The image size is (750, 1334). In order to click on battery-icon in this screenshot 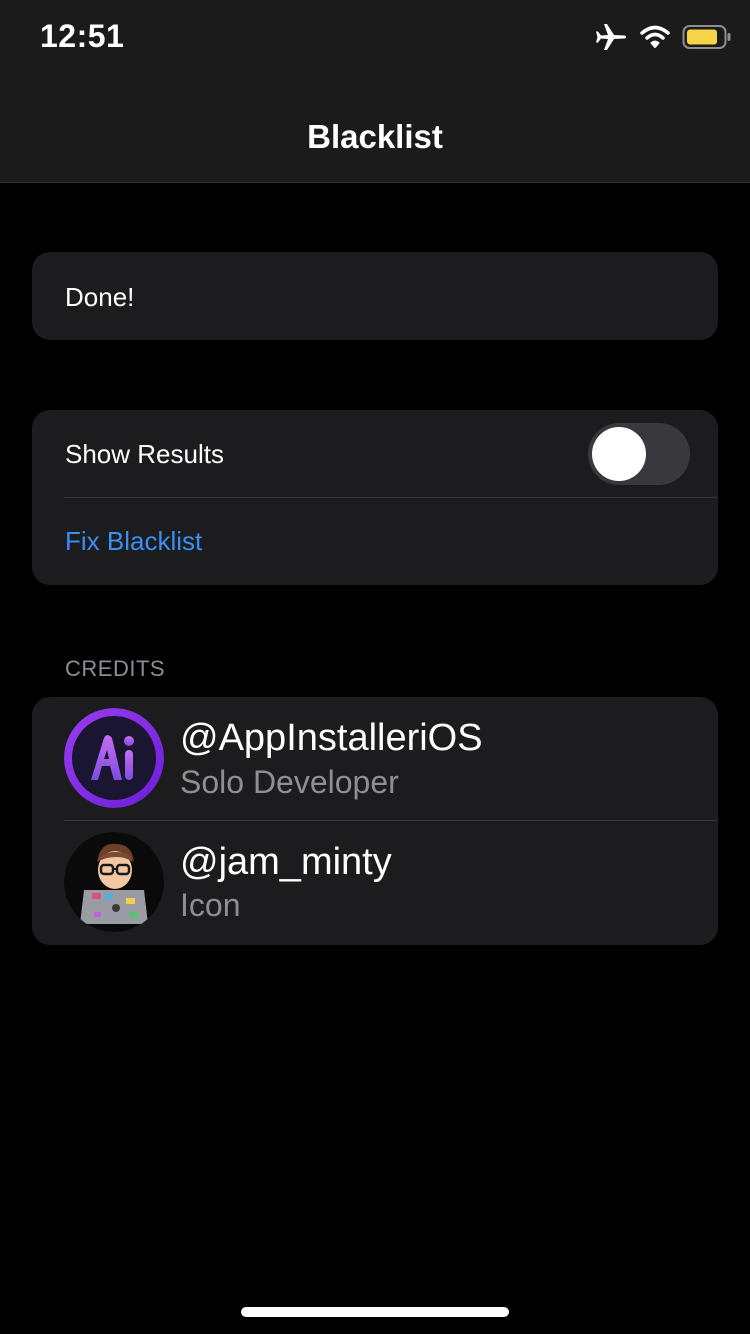, I will do `click(707, 39)`.